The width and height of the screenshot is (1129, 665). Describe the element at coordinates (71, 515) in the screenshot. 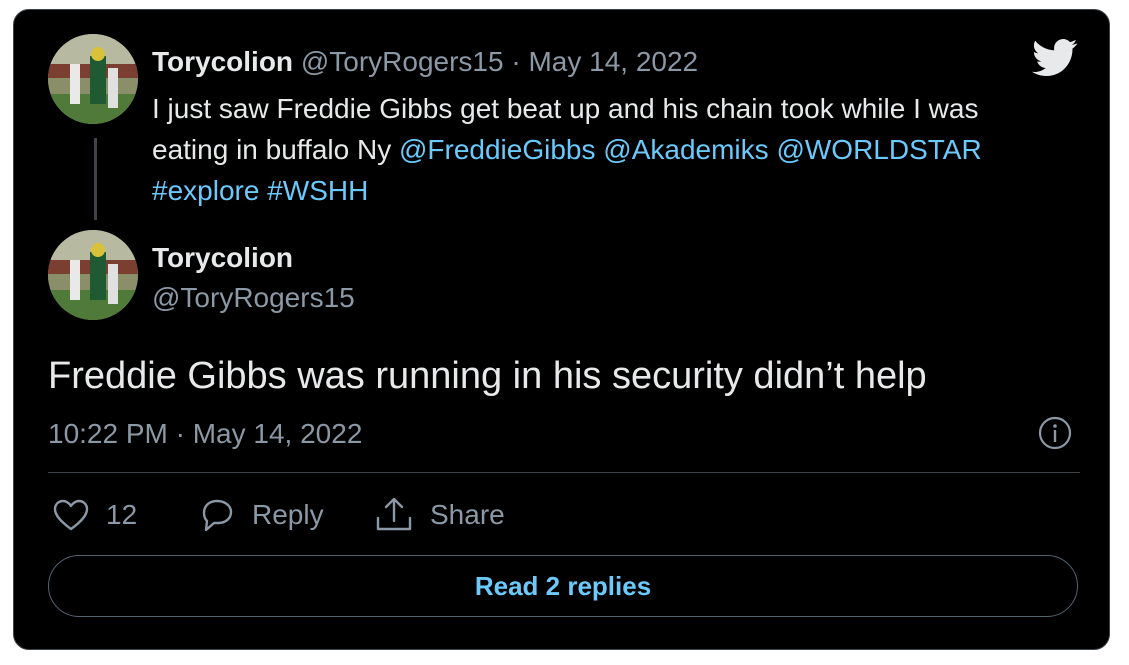

I see `heart-icon` at that location.